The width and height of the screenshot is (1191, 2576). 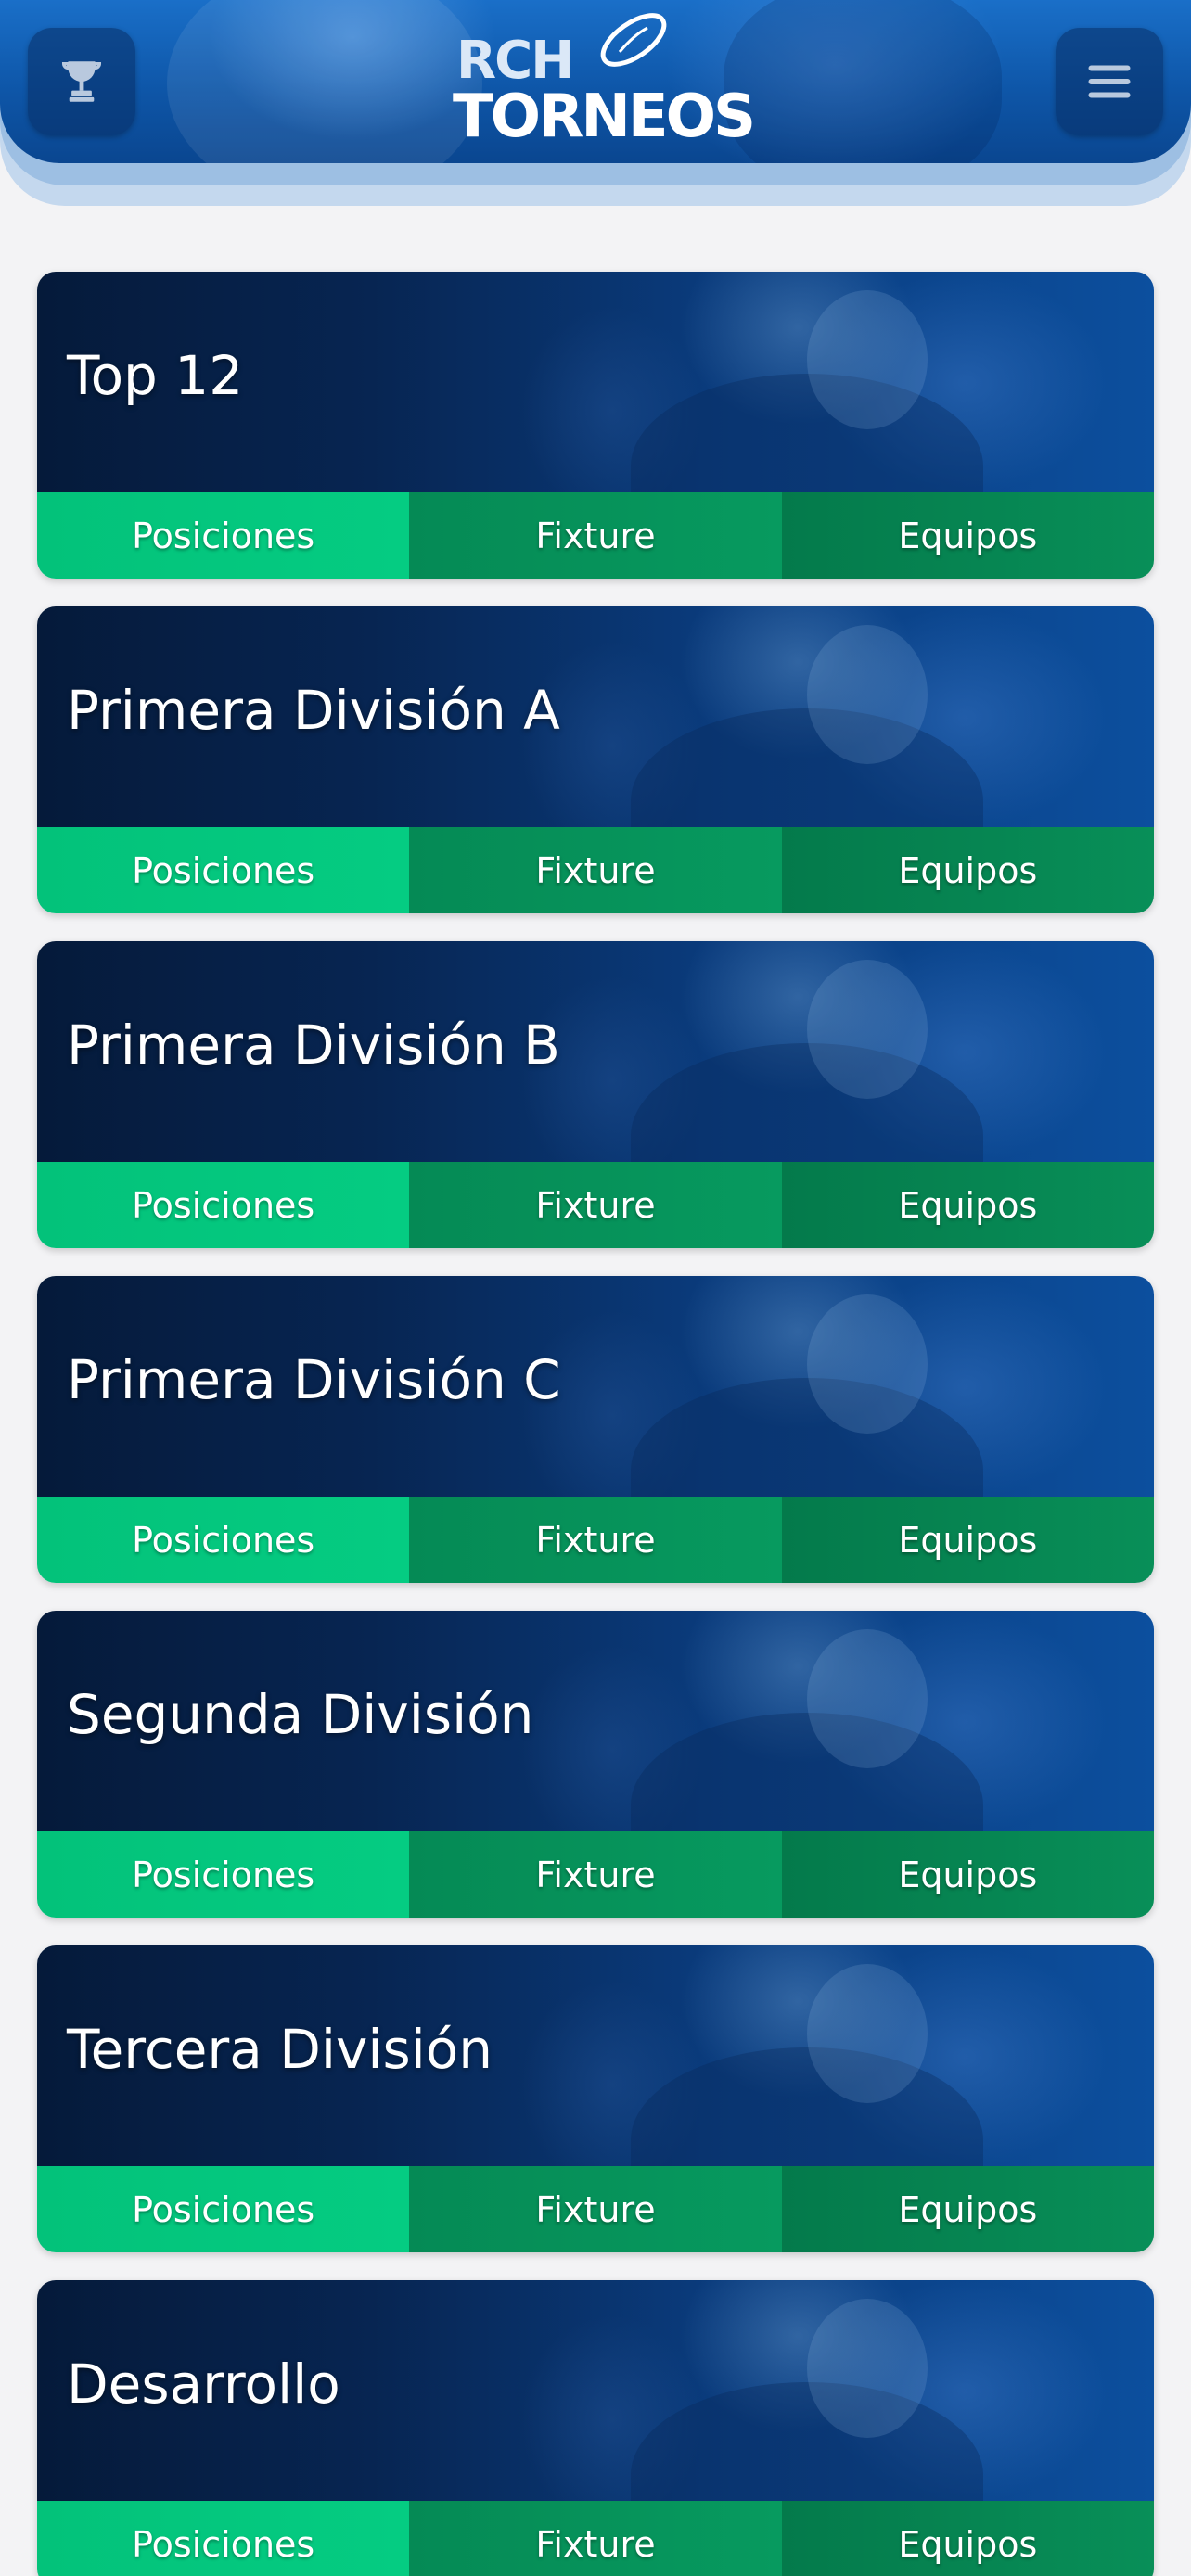 What do you see at coordinates (595, 2089) in the screenshot?
I see `tournament-banner: Tercera División` at bounding box center [595, 2089].